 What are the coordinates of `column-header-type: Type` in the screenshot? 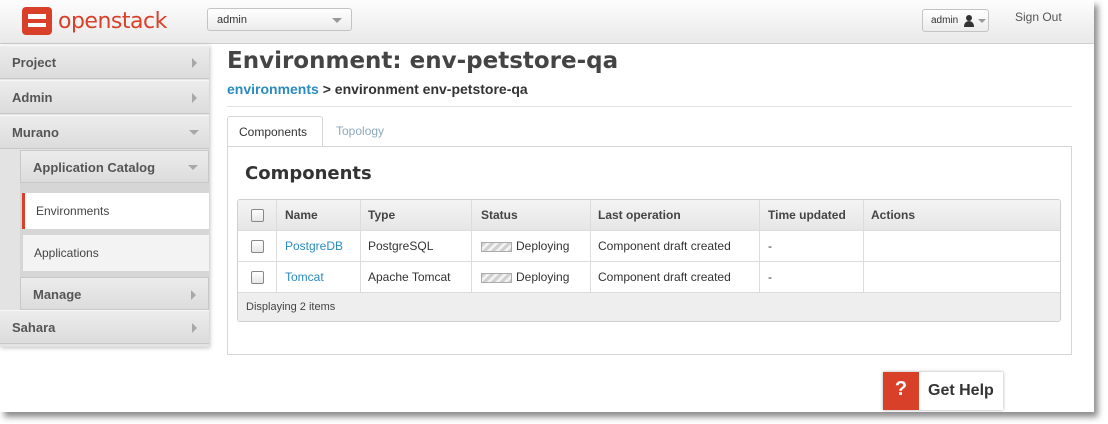 It's located at (415, 215).